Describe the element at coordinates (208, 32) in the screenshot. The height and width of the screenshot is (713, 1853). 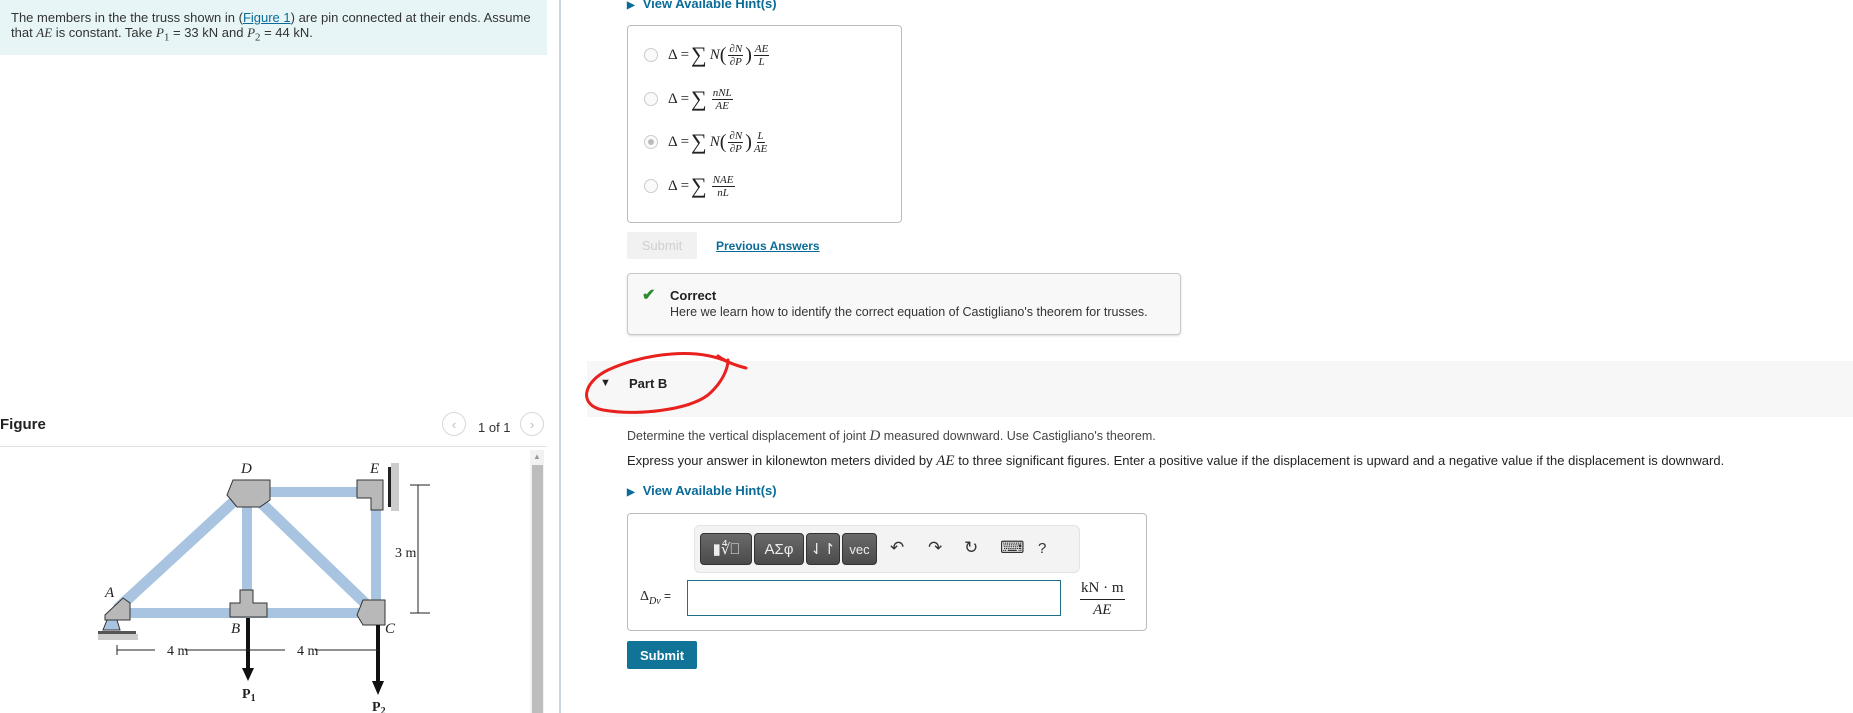
I see `p1-value: = 33 kN and` at that location.